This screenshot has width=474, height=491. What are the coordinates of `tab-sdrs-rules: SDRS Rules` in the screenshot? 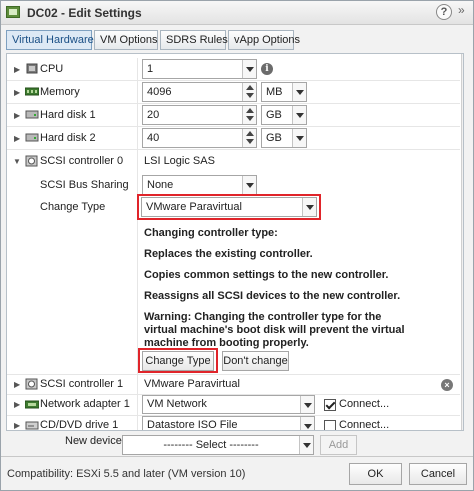 It's located at (194, 40).